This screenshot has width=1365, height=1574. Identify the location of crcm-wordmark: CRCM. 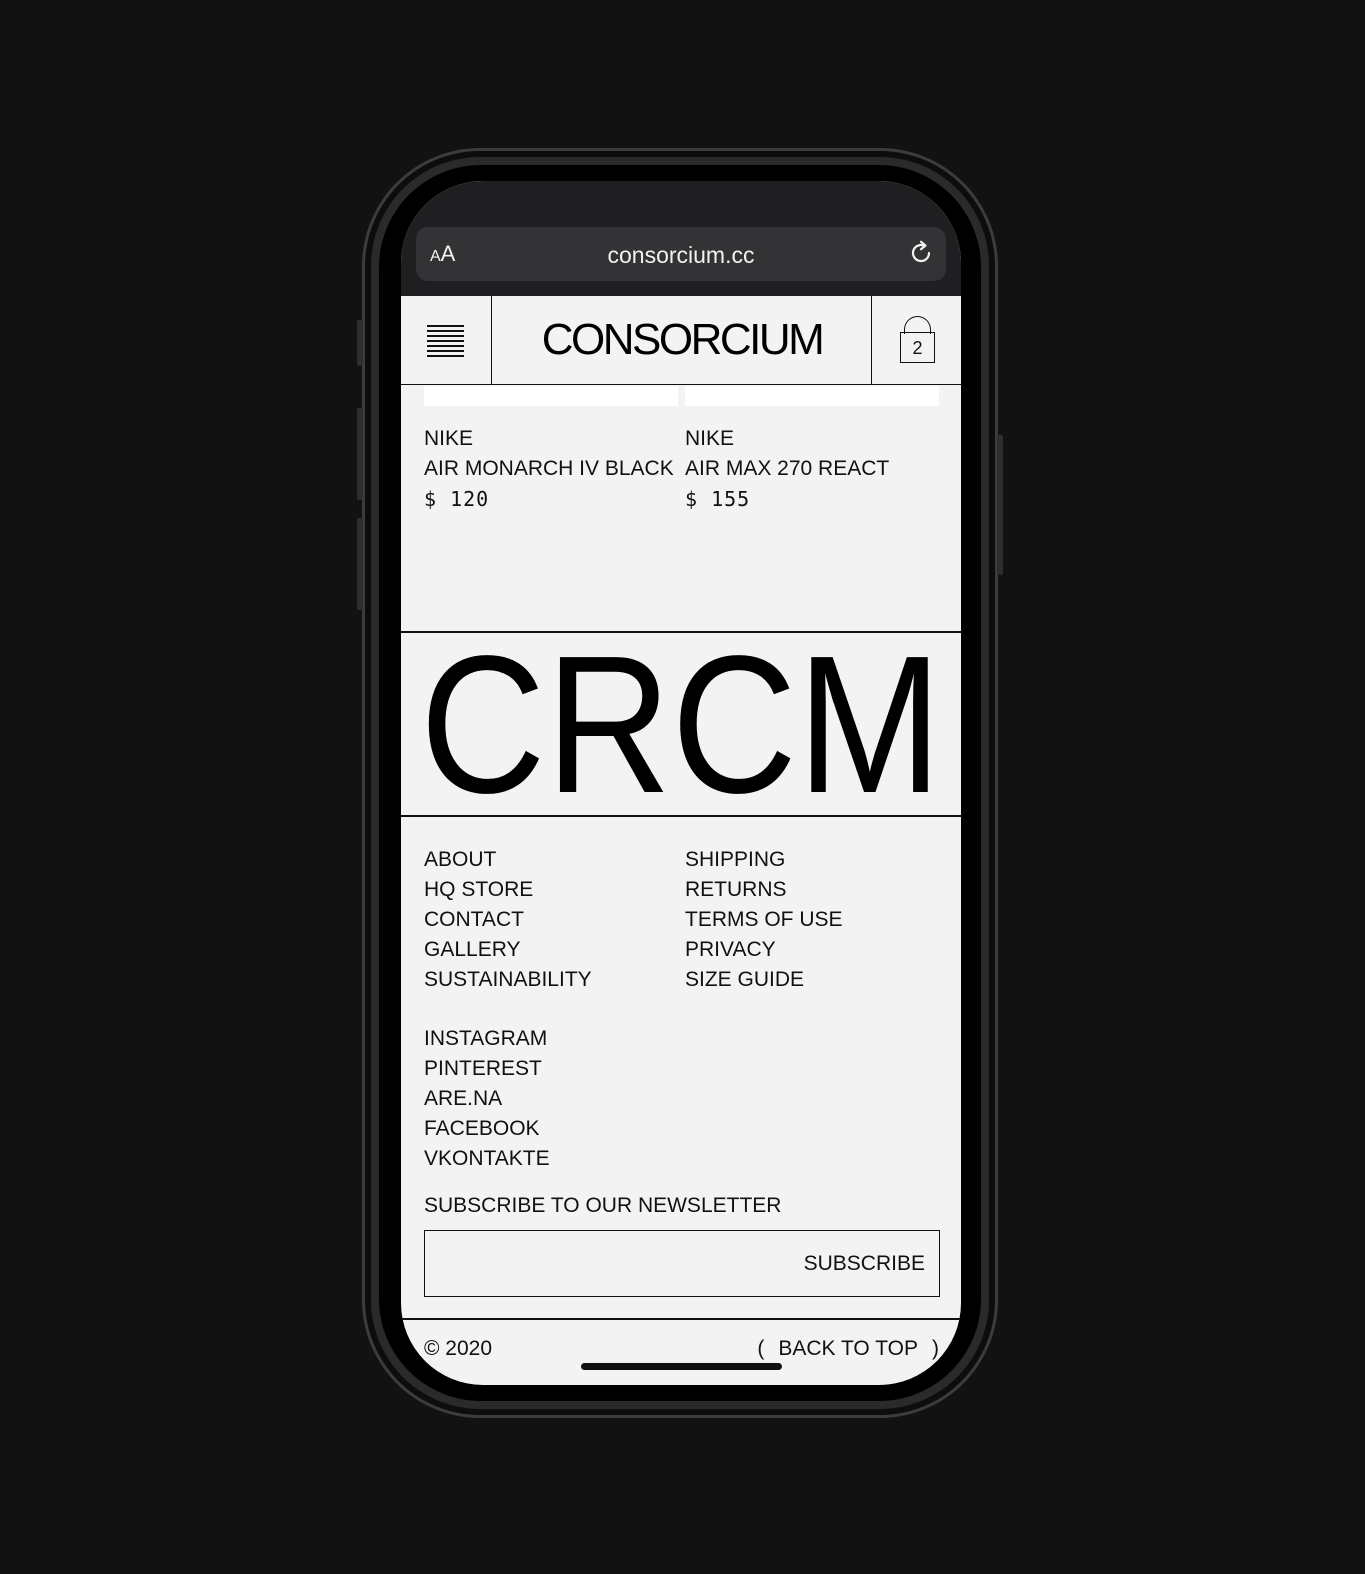
(681, 724).